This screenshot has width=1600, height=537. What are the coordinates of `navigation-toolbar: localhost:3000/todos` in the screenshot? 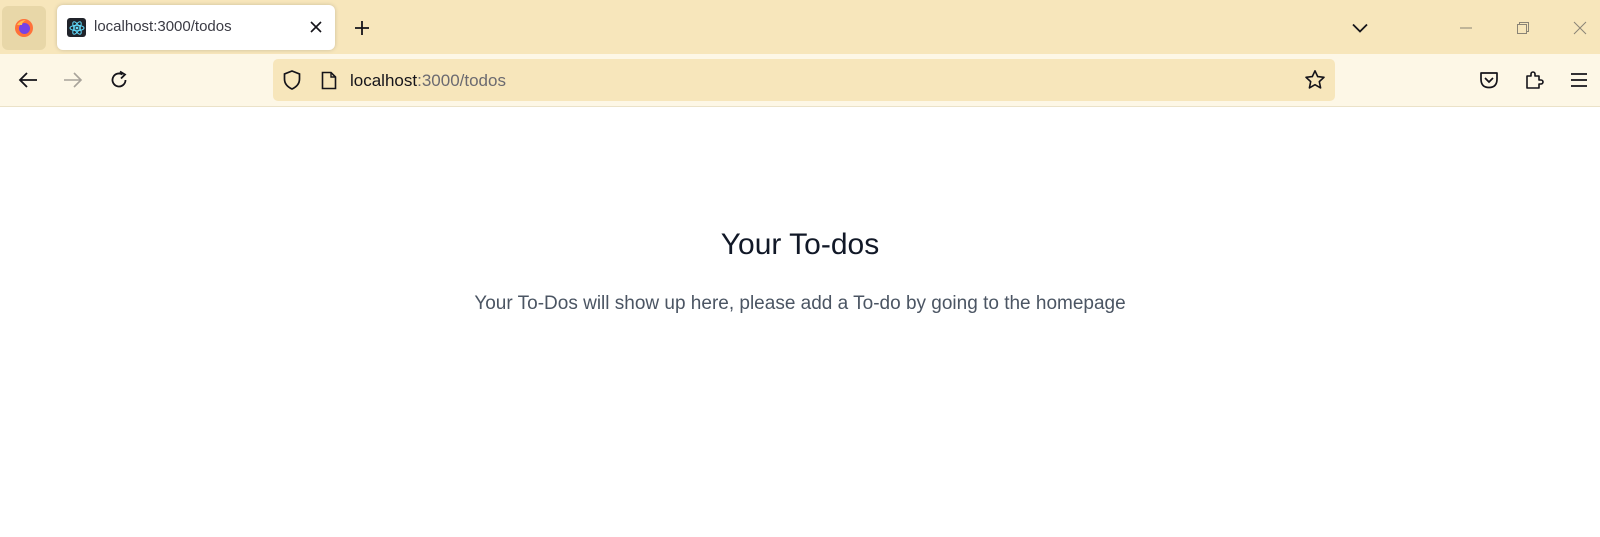 It's located at (800, 80).